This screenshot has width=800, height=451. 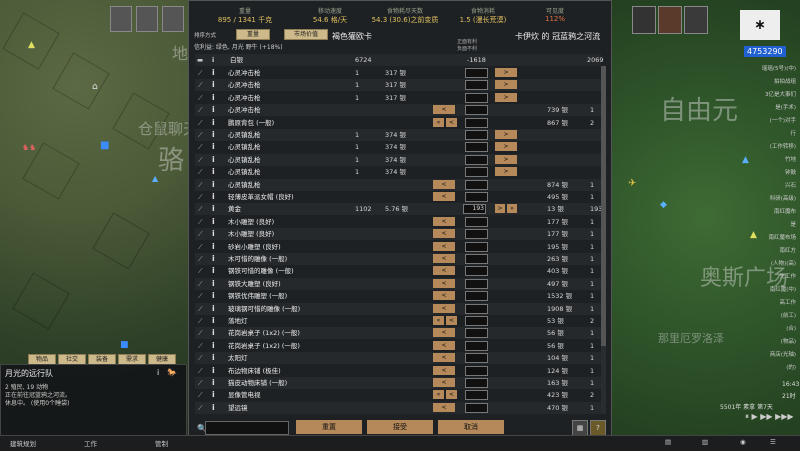 What do you see at coordinates (471, 427) in the screenshot?
I see `cancel-button: 取消` at bounding box center [471, 427].